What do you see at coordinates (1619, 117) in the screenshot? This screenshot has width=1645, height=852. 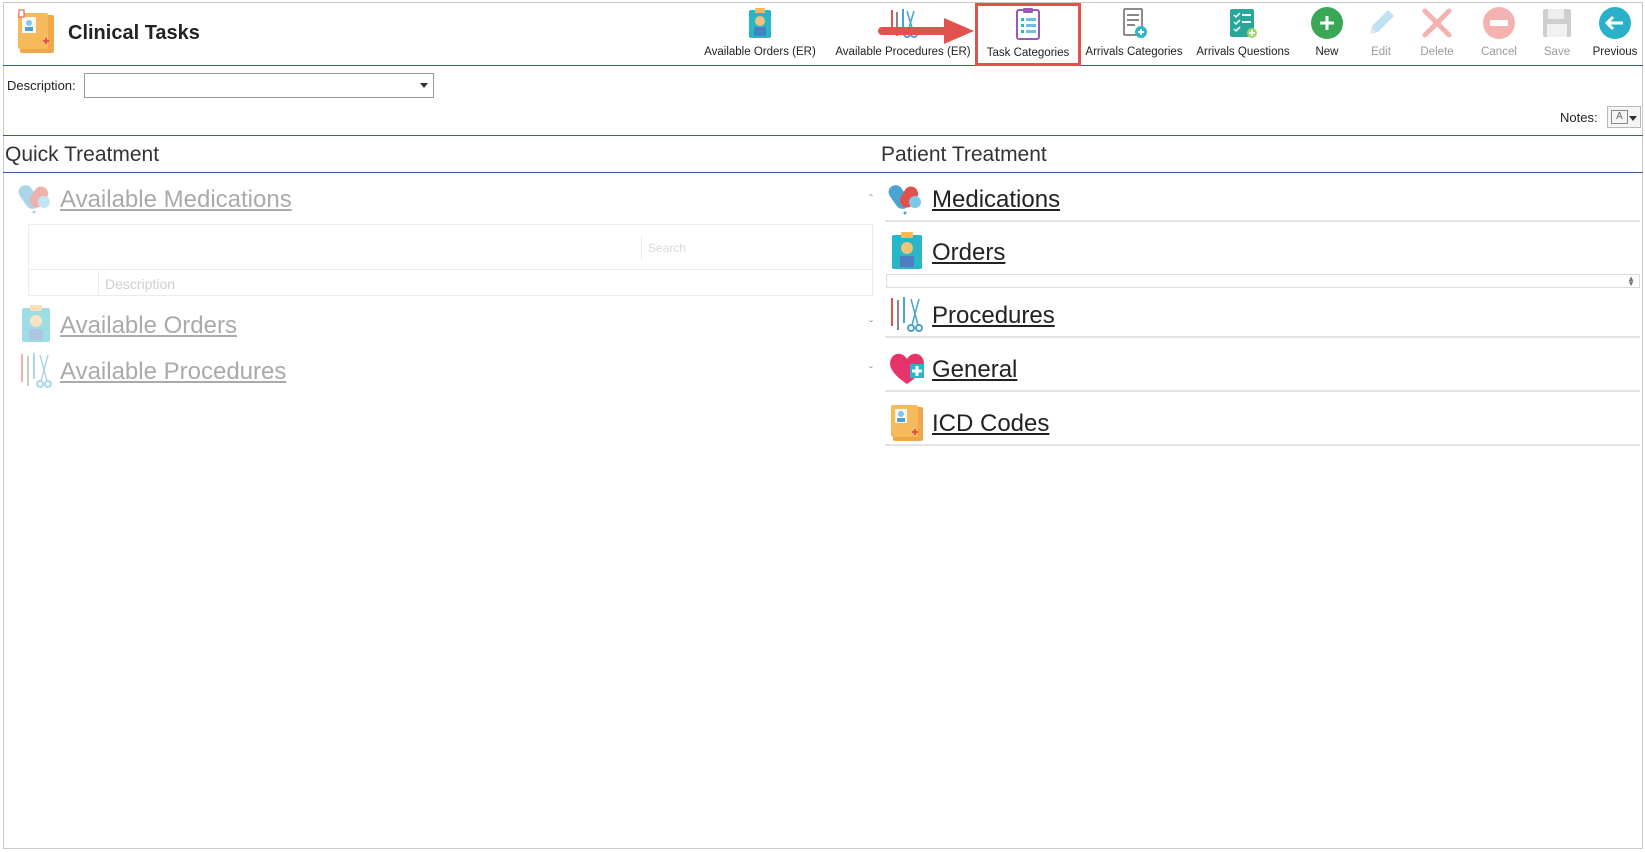 I see `text-format-icon: A` at bounding box center [1619, 117].